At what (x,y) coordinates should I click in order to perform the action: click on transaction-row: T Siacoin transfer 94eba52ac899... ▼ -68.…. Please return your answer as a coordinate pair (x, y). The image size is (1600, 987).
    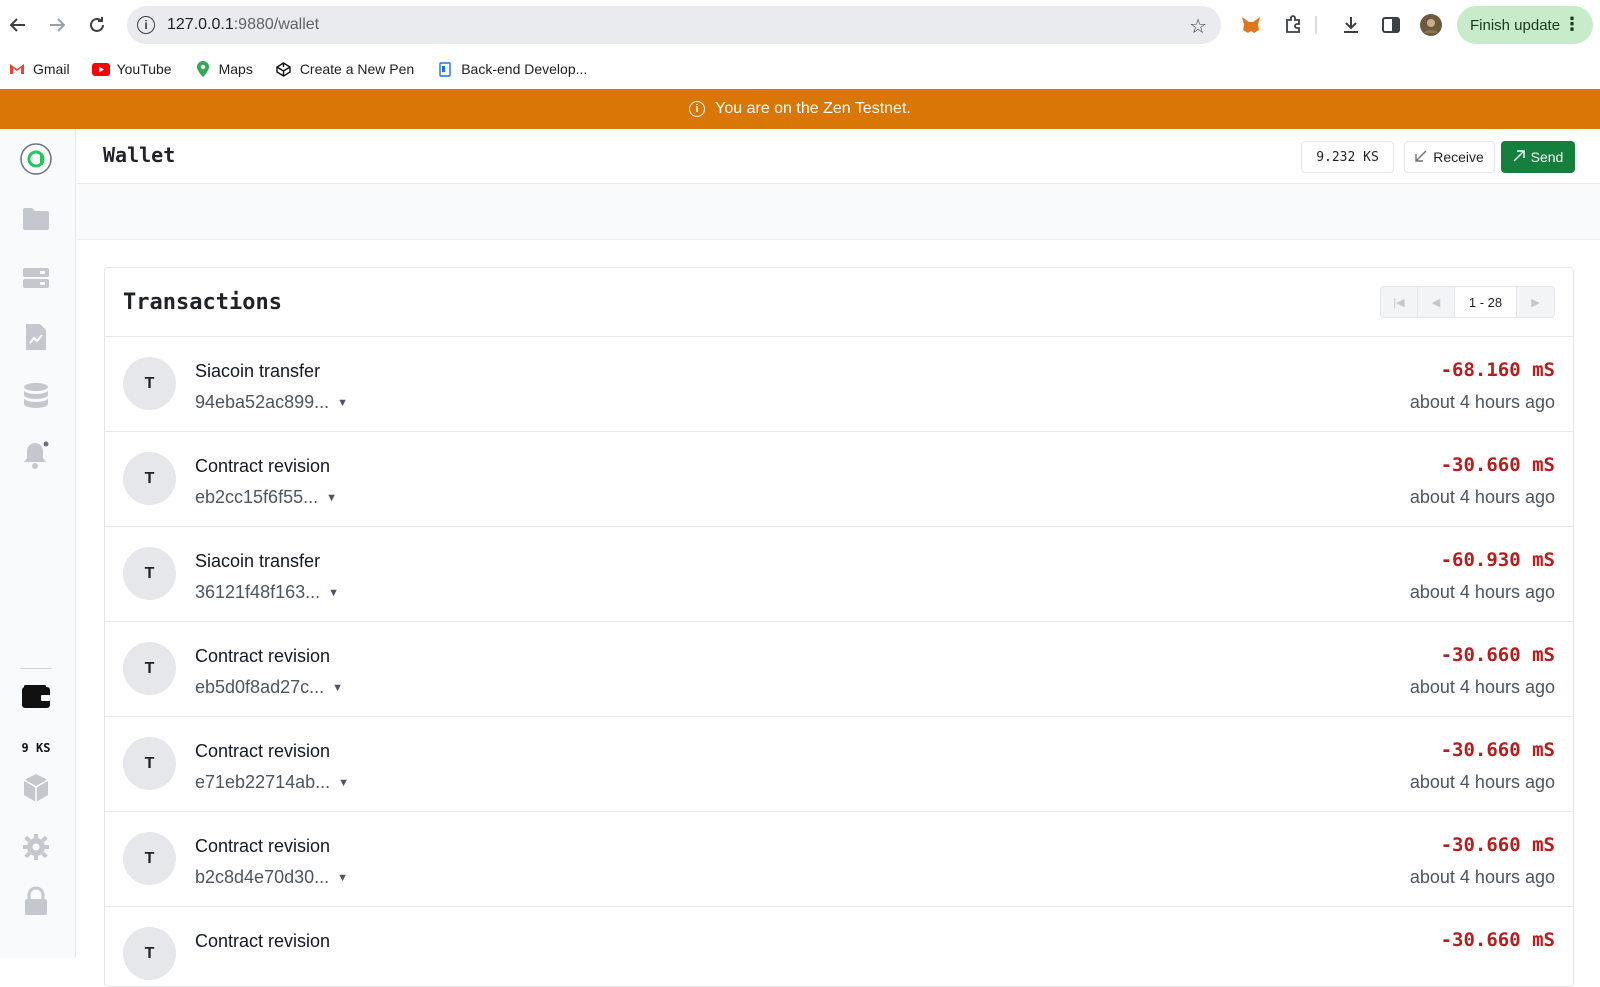
    Looking at the image, I should click on (839, 384).